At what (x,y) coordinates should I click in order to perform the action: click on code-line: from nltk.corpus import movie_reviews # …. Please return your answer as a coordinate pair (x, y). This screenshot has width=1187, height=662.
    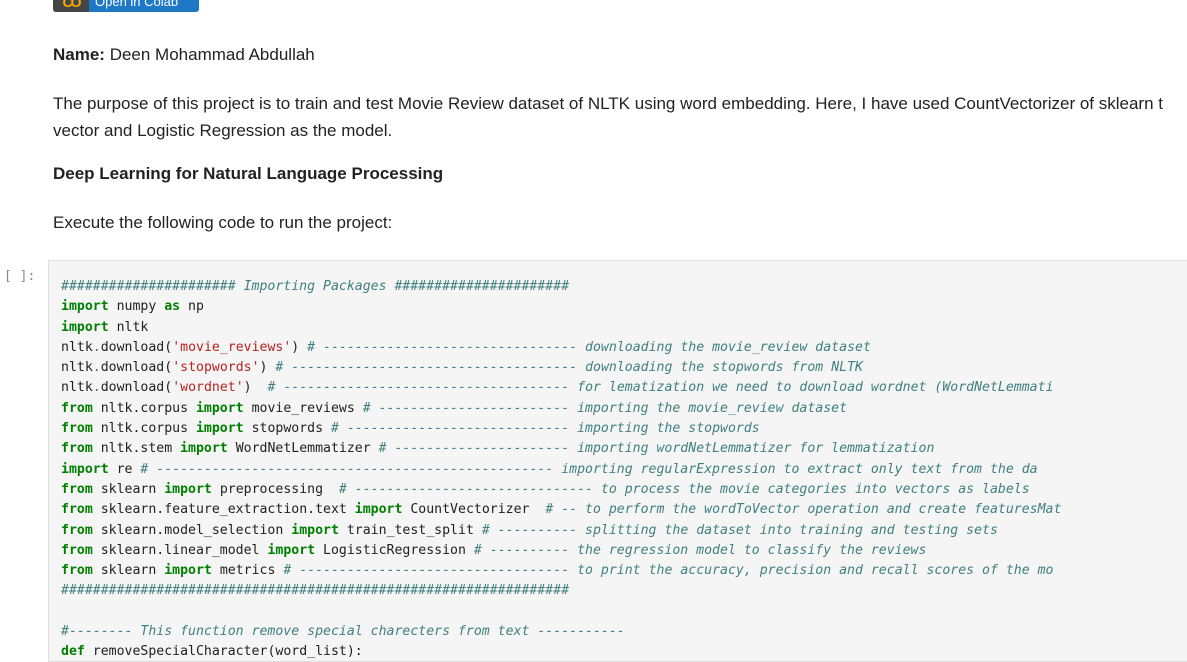
    Looking at the image, I should click on (624, 409).